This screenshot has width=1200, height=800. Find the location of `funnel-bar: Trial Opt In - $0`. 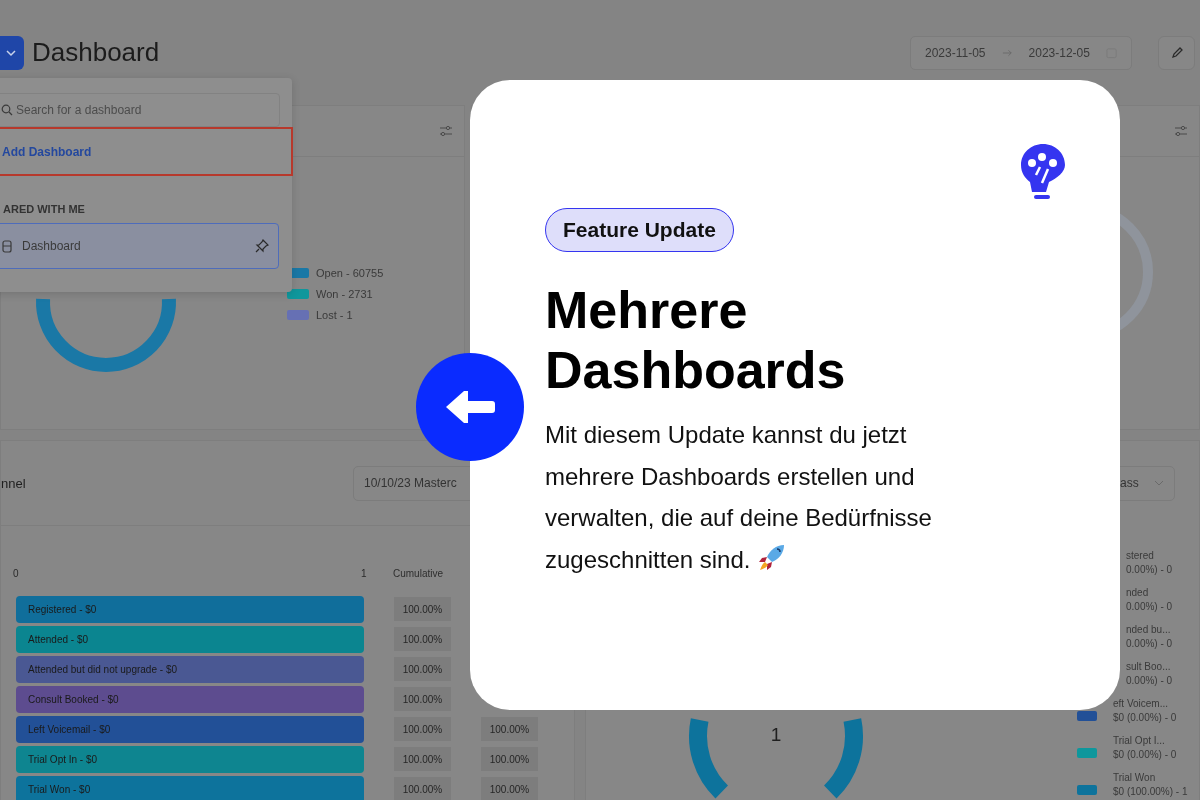

funnel-bar: Trial Opt In - $0 is located at coordinates (190, 759).